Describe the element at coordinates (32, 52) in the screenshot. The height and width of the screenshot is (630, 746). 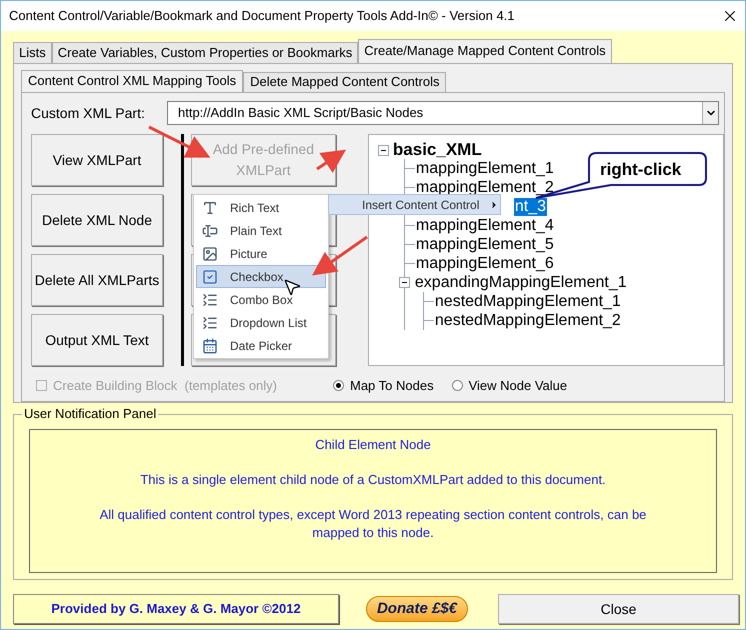
I see `tab: Lists` at that location.